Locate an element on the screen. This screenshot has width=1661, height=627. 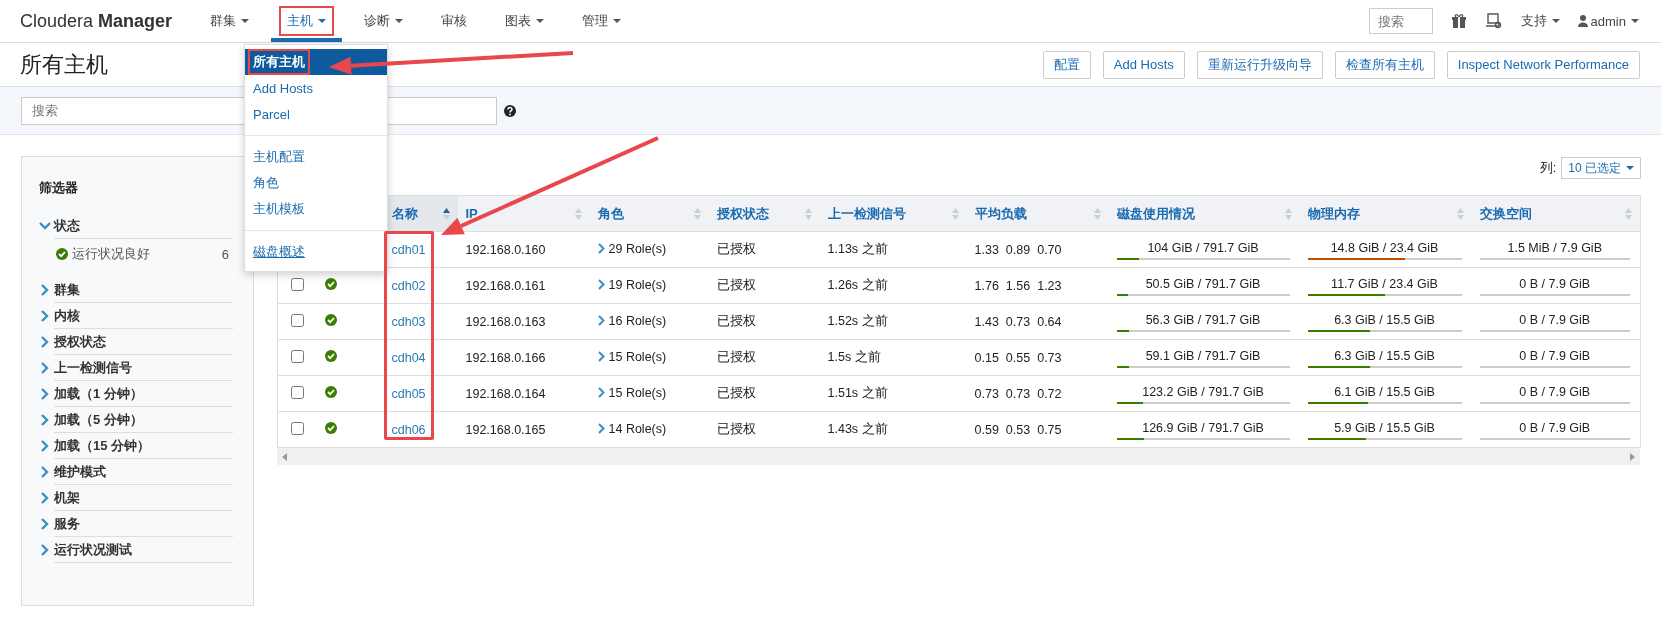
column-header: 平均负载 is located at coordinates (1037, 213).